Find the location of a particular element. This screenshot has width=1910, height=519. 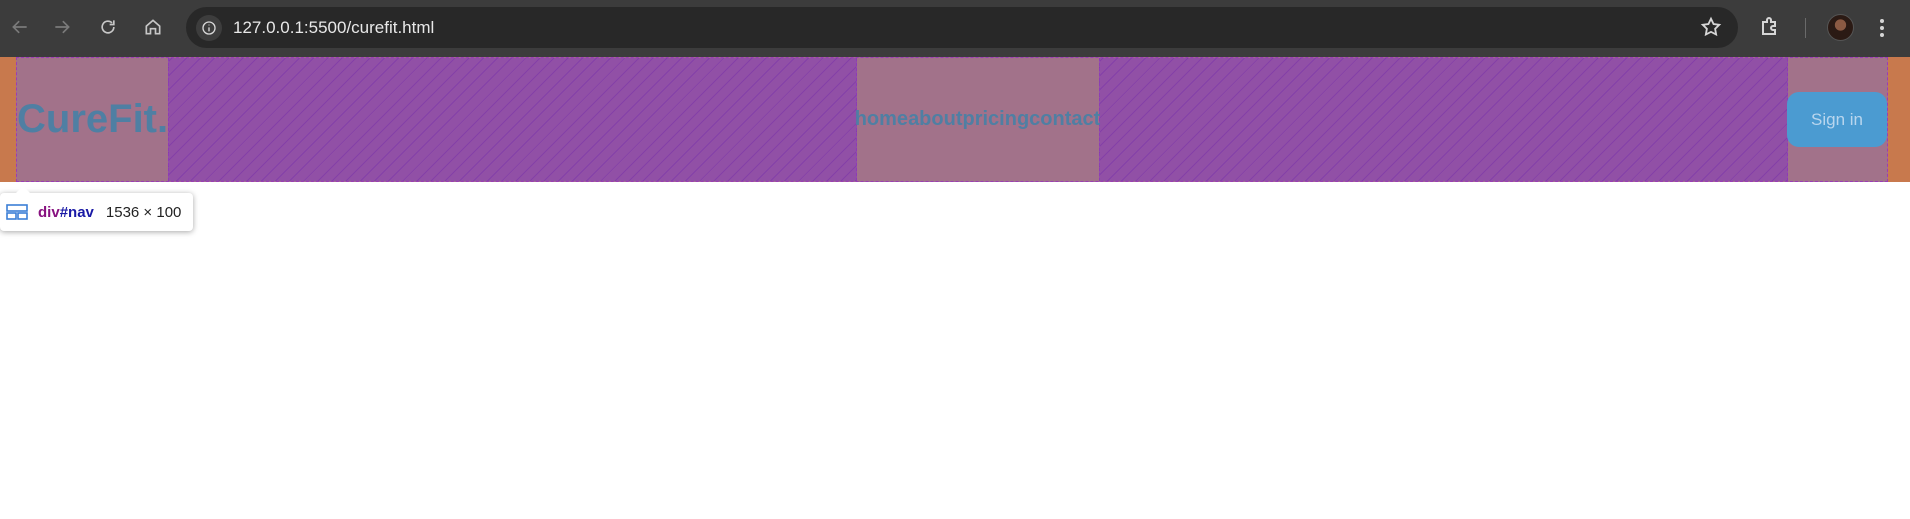

tooltip-tag-name: div is located at coordinates (49, 212).